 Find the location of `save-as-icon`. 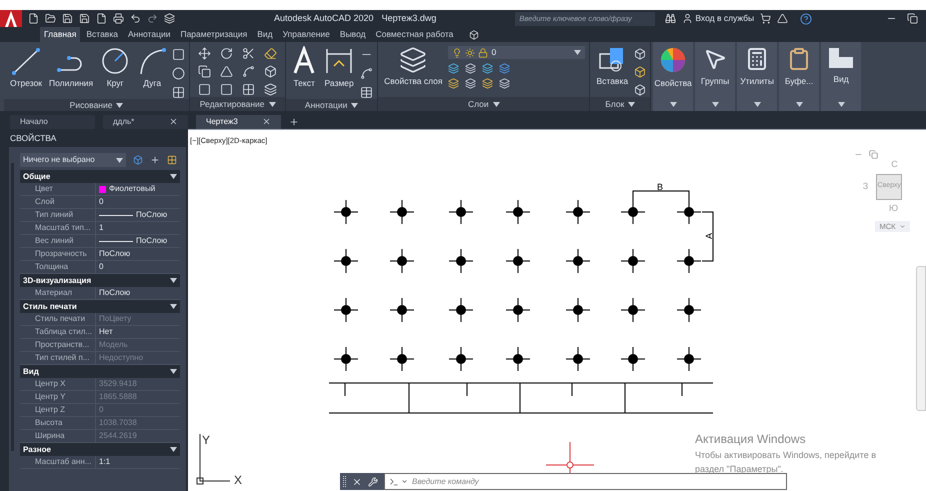

save-as-icon is located at coordinates (84, 18).